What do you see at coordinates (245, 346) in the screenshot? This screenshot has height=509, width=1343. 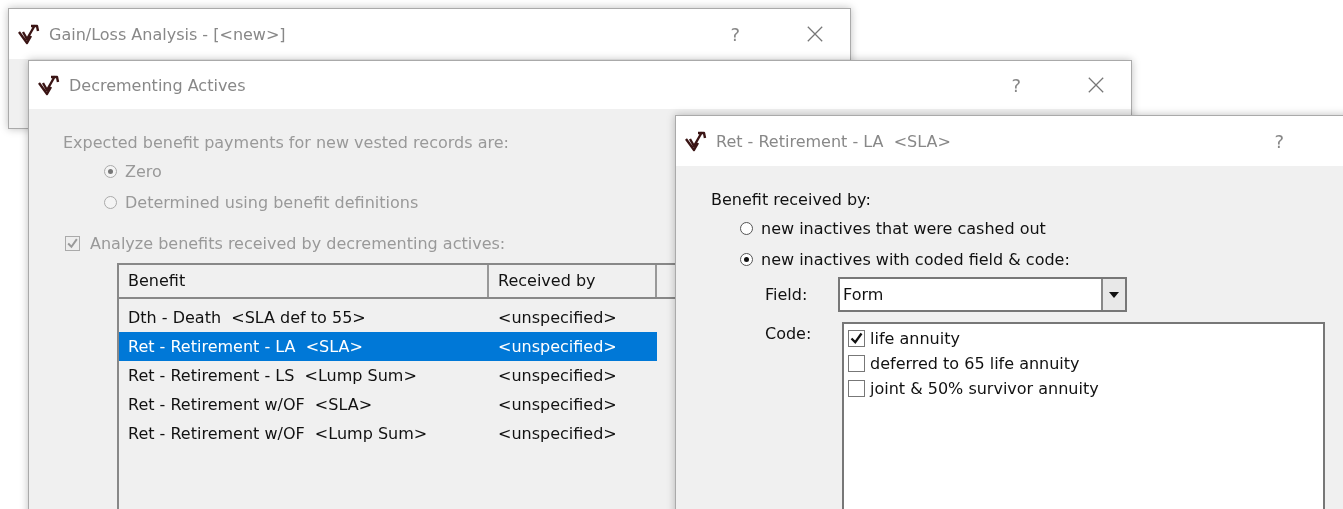 I see `table-cell-text: Ret - Retirement - LA <SLA>` at bounding box center [245, 346].